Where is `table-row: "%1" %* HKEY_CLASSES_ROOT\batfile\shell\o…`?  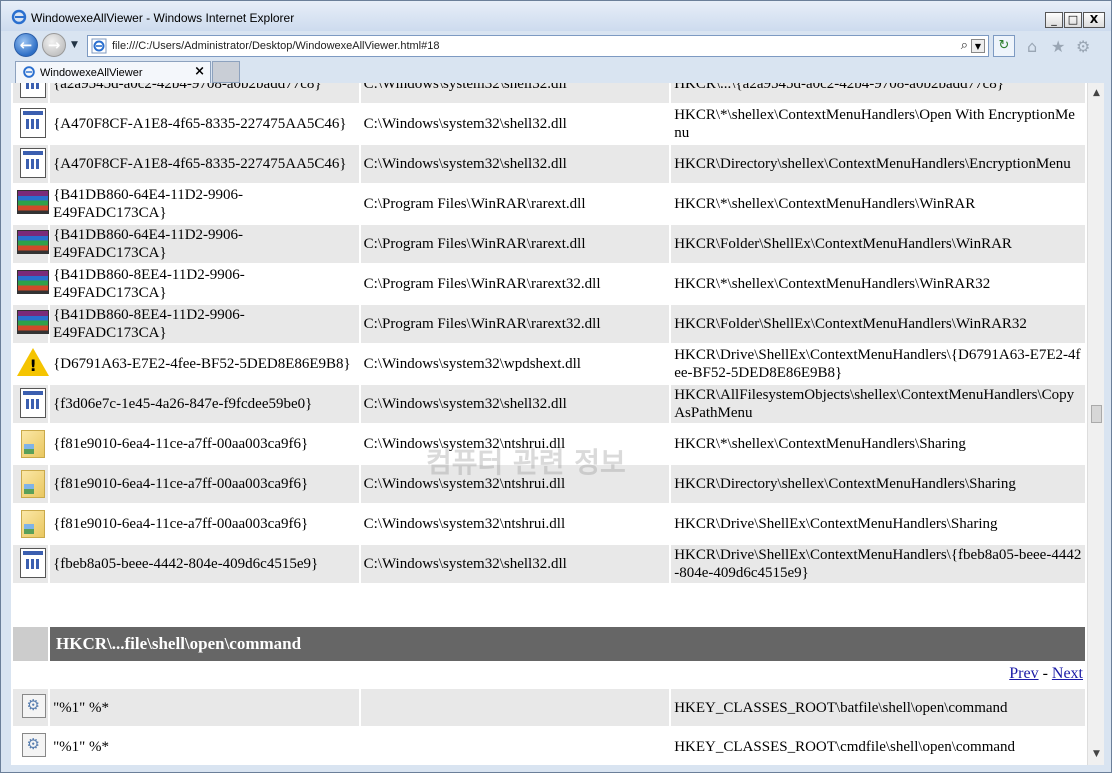
table-row: "%1" %* HKEY_CLASSES_ROOT\batfile\shell\o… is located at coordinates (549, 707).